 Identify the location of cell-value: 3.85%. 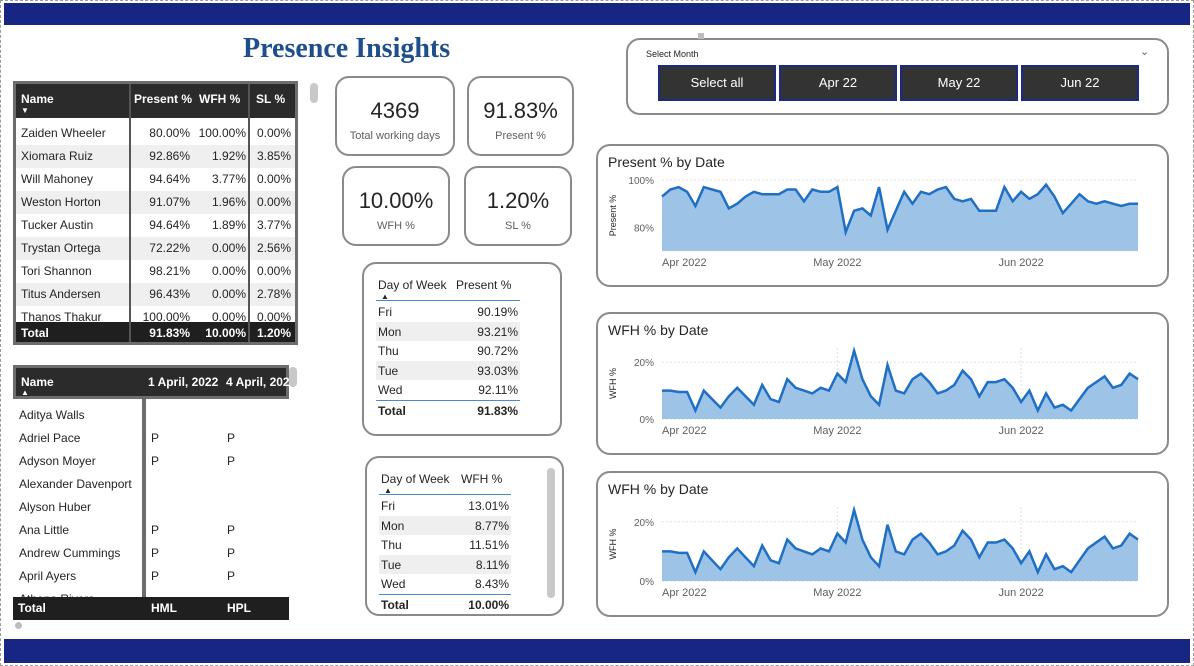
(273, 156).